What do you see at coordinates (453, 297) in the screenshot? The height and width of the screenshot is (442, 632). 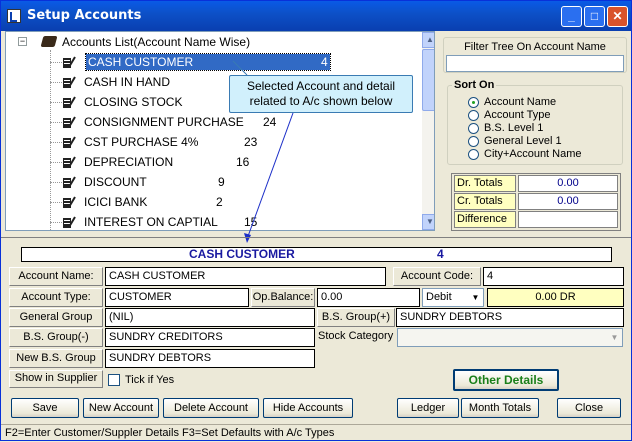 I see `drcr-select: Debit ▼` at bounding box center [453, 297].